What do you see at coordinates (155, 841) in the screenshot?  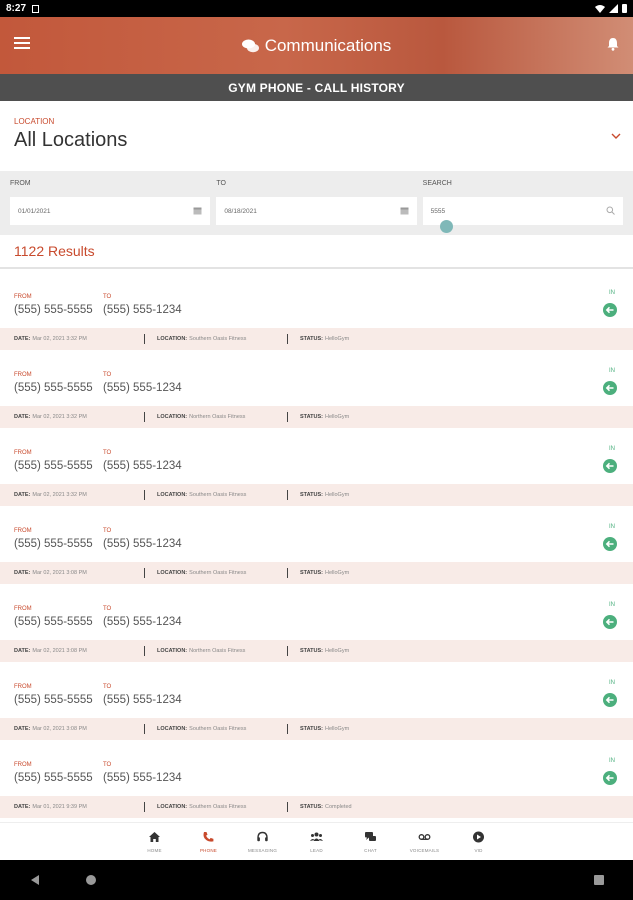 I see `nav-home: HOME` at bounding box center [155, 841].